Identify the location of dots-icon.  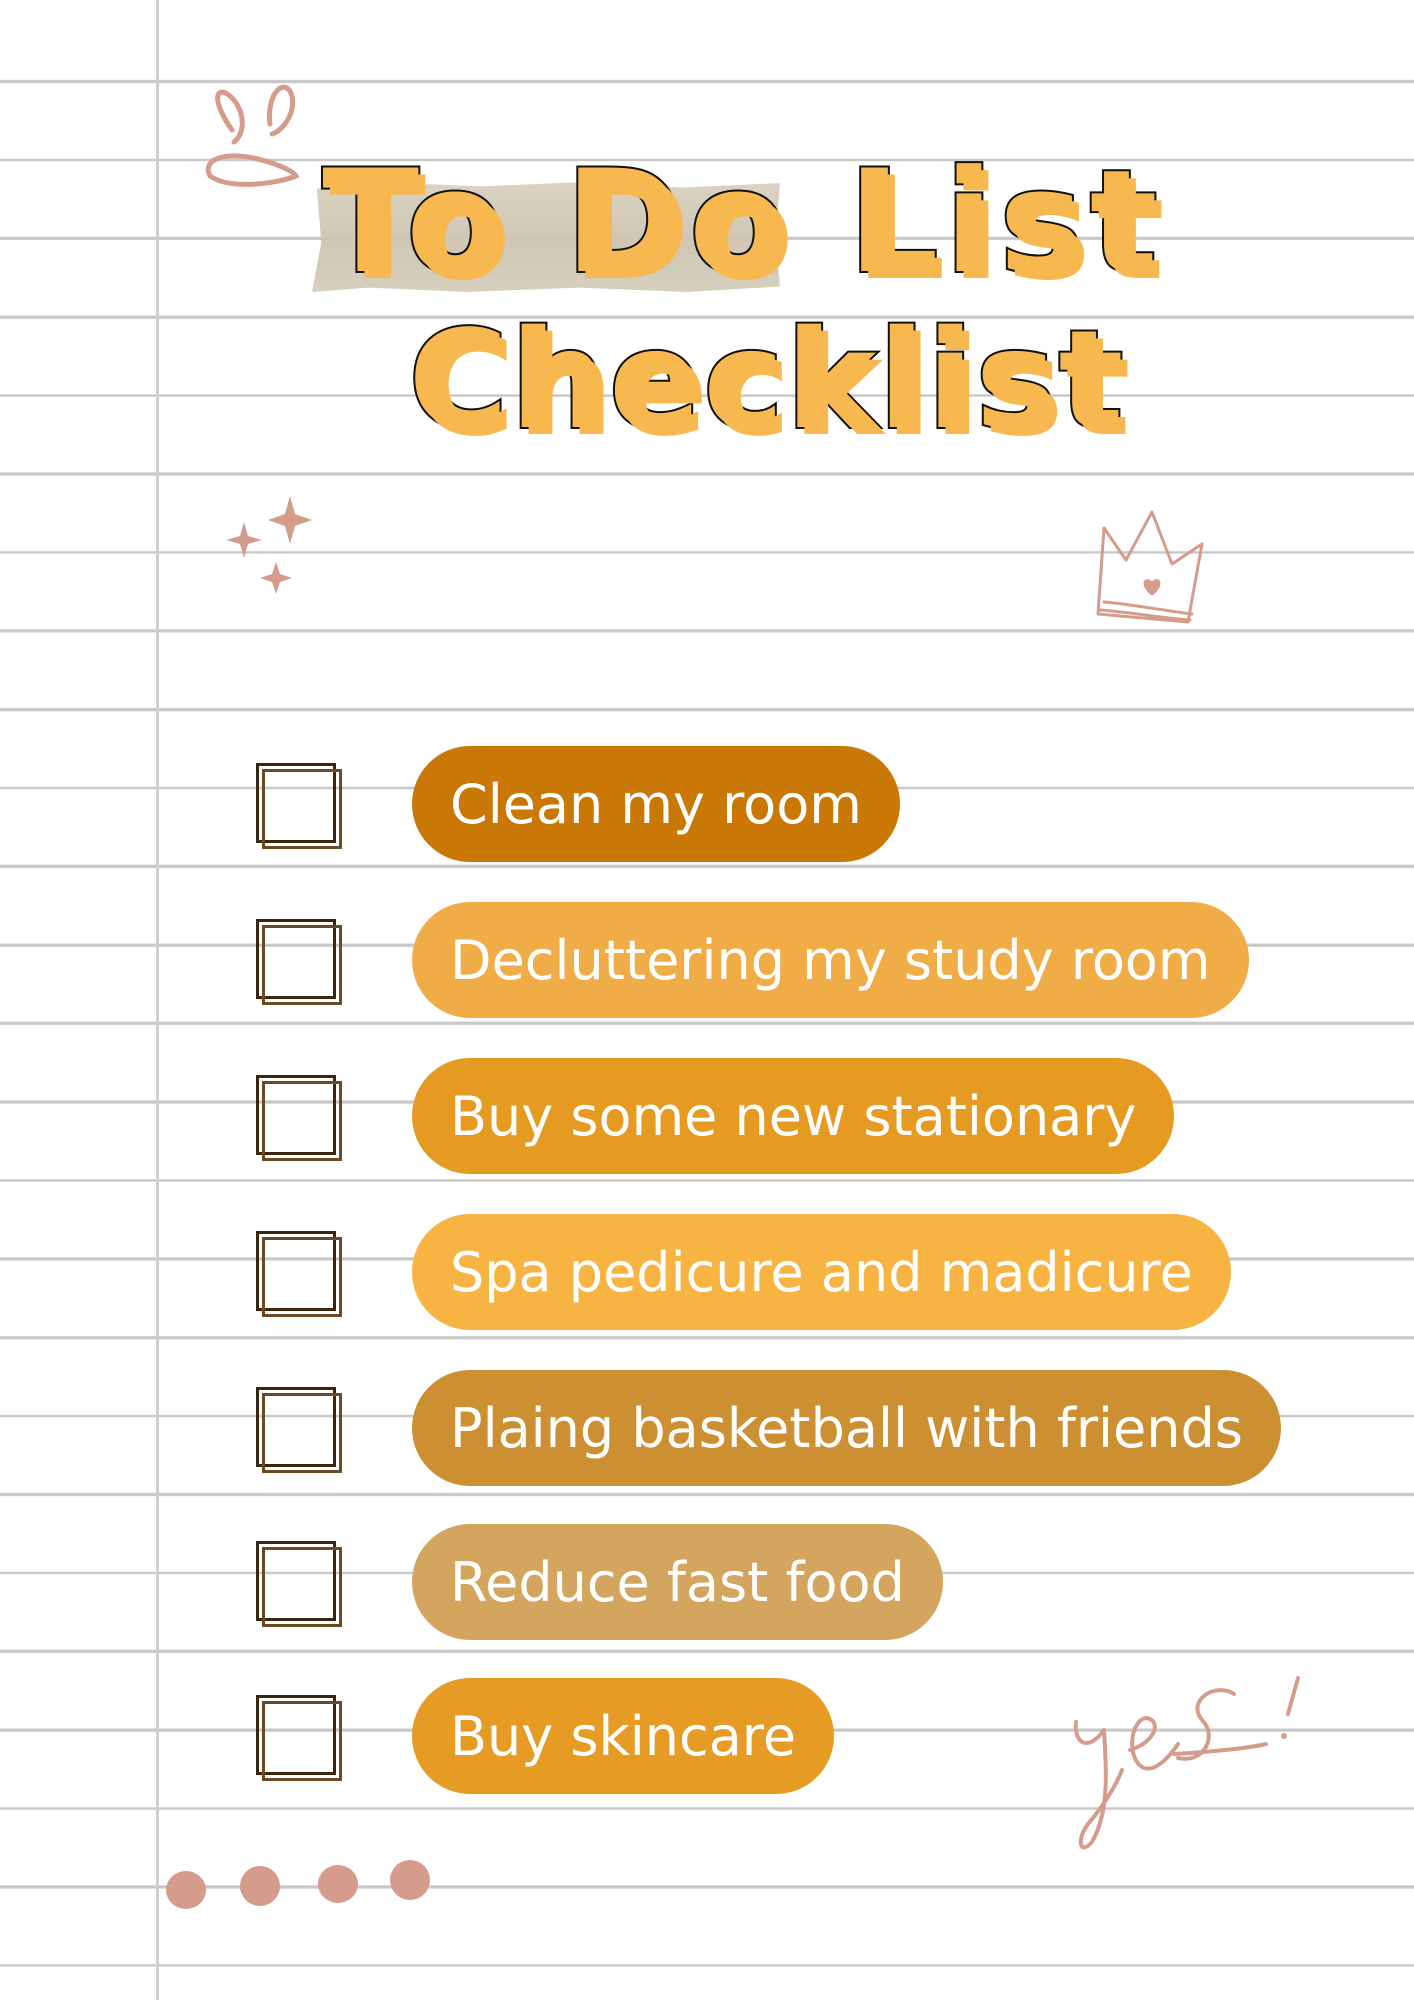
(298, 1884).